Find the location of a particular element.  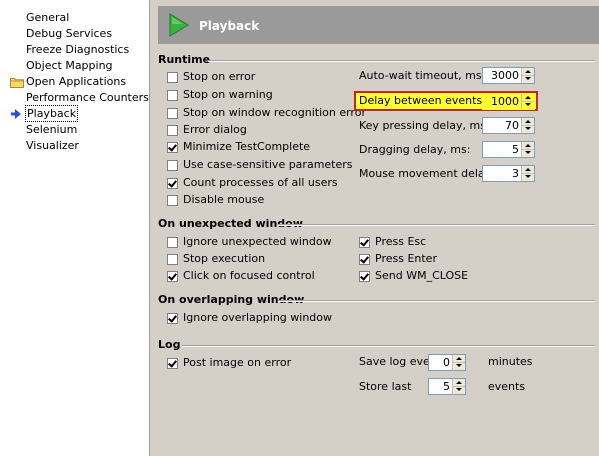

tree-item-label: Playback is located at coordinates (52, 113).